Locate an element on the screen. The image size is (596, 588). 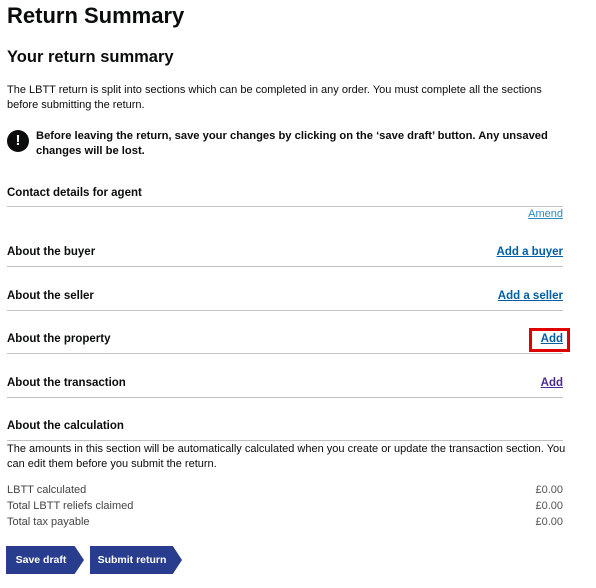
section-title-property: About the property is located at coordinates (59, 339).